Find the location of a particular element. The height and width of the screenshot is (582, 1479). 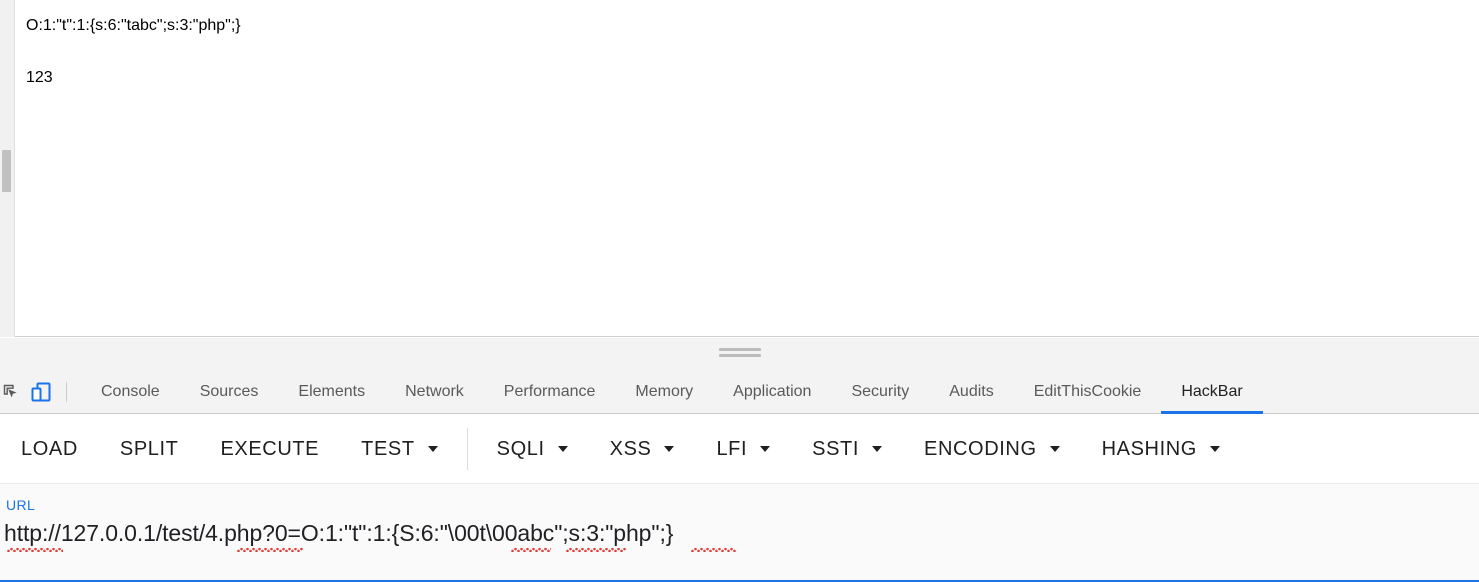

tab-label: Console is located at coordinates (130, 391).